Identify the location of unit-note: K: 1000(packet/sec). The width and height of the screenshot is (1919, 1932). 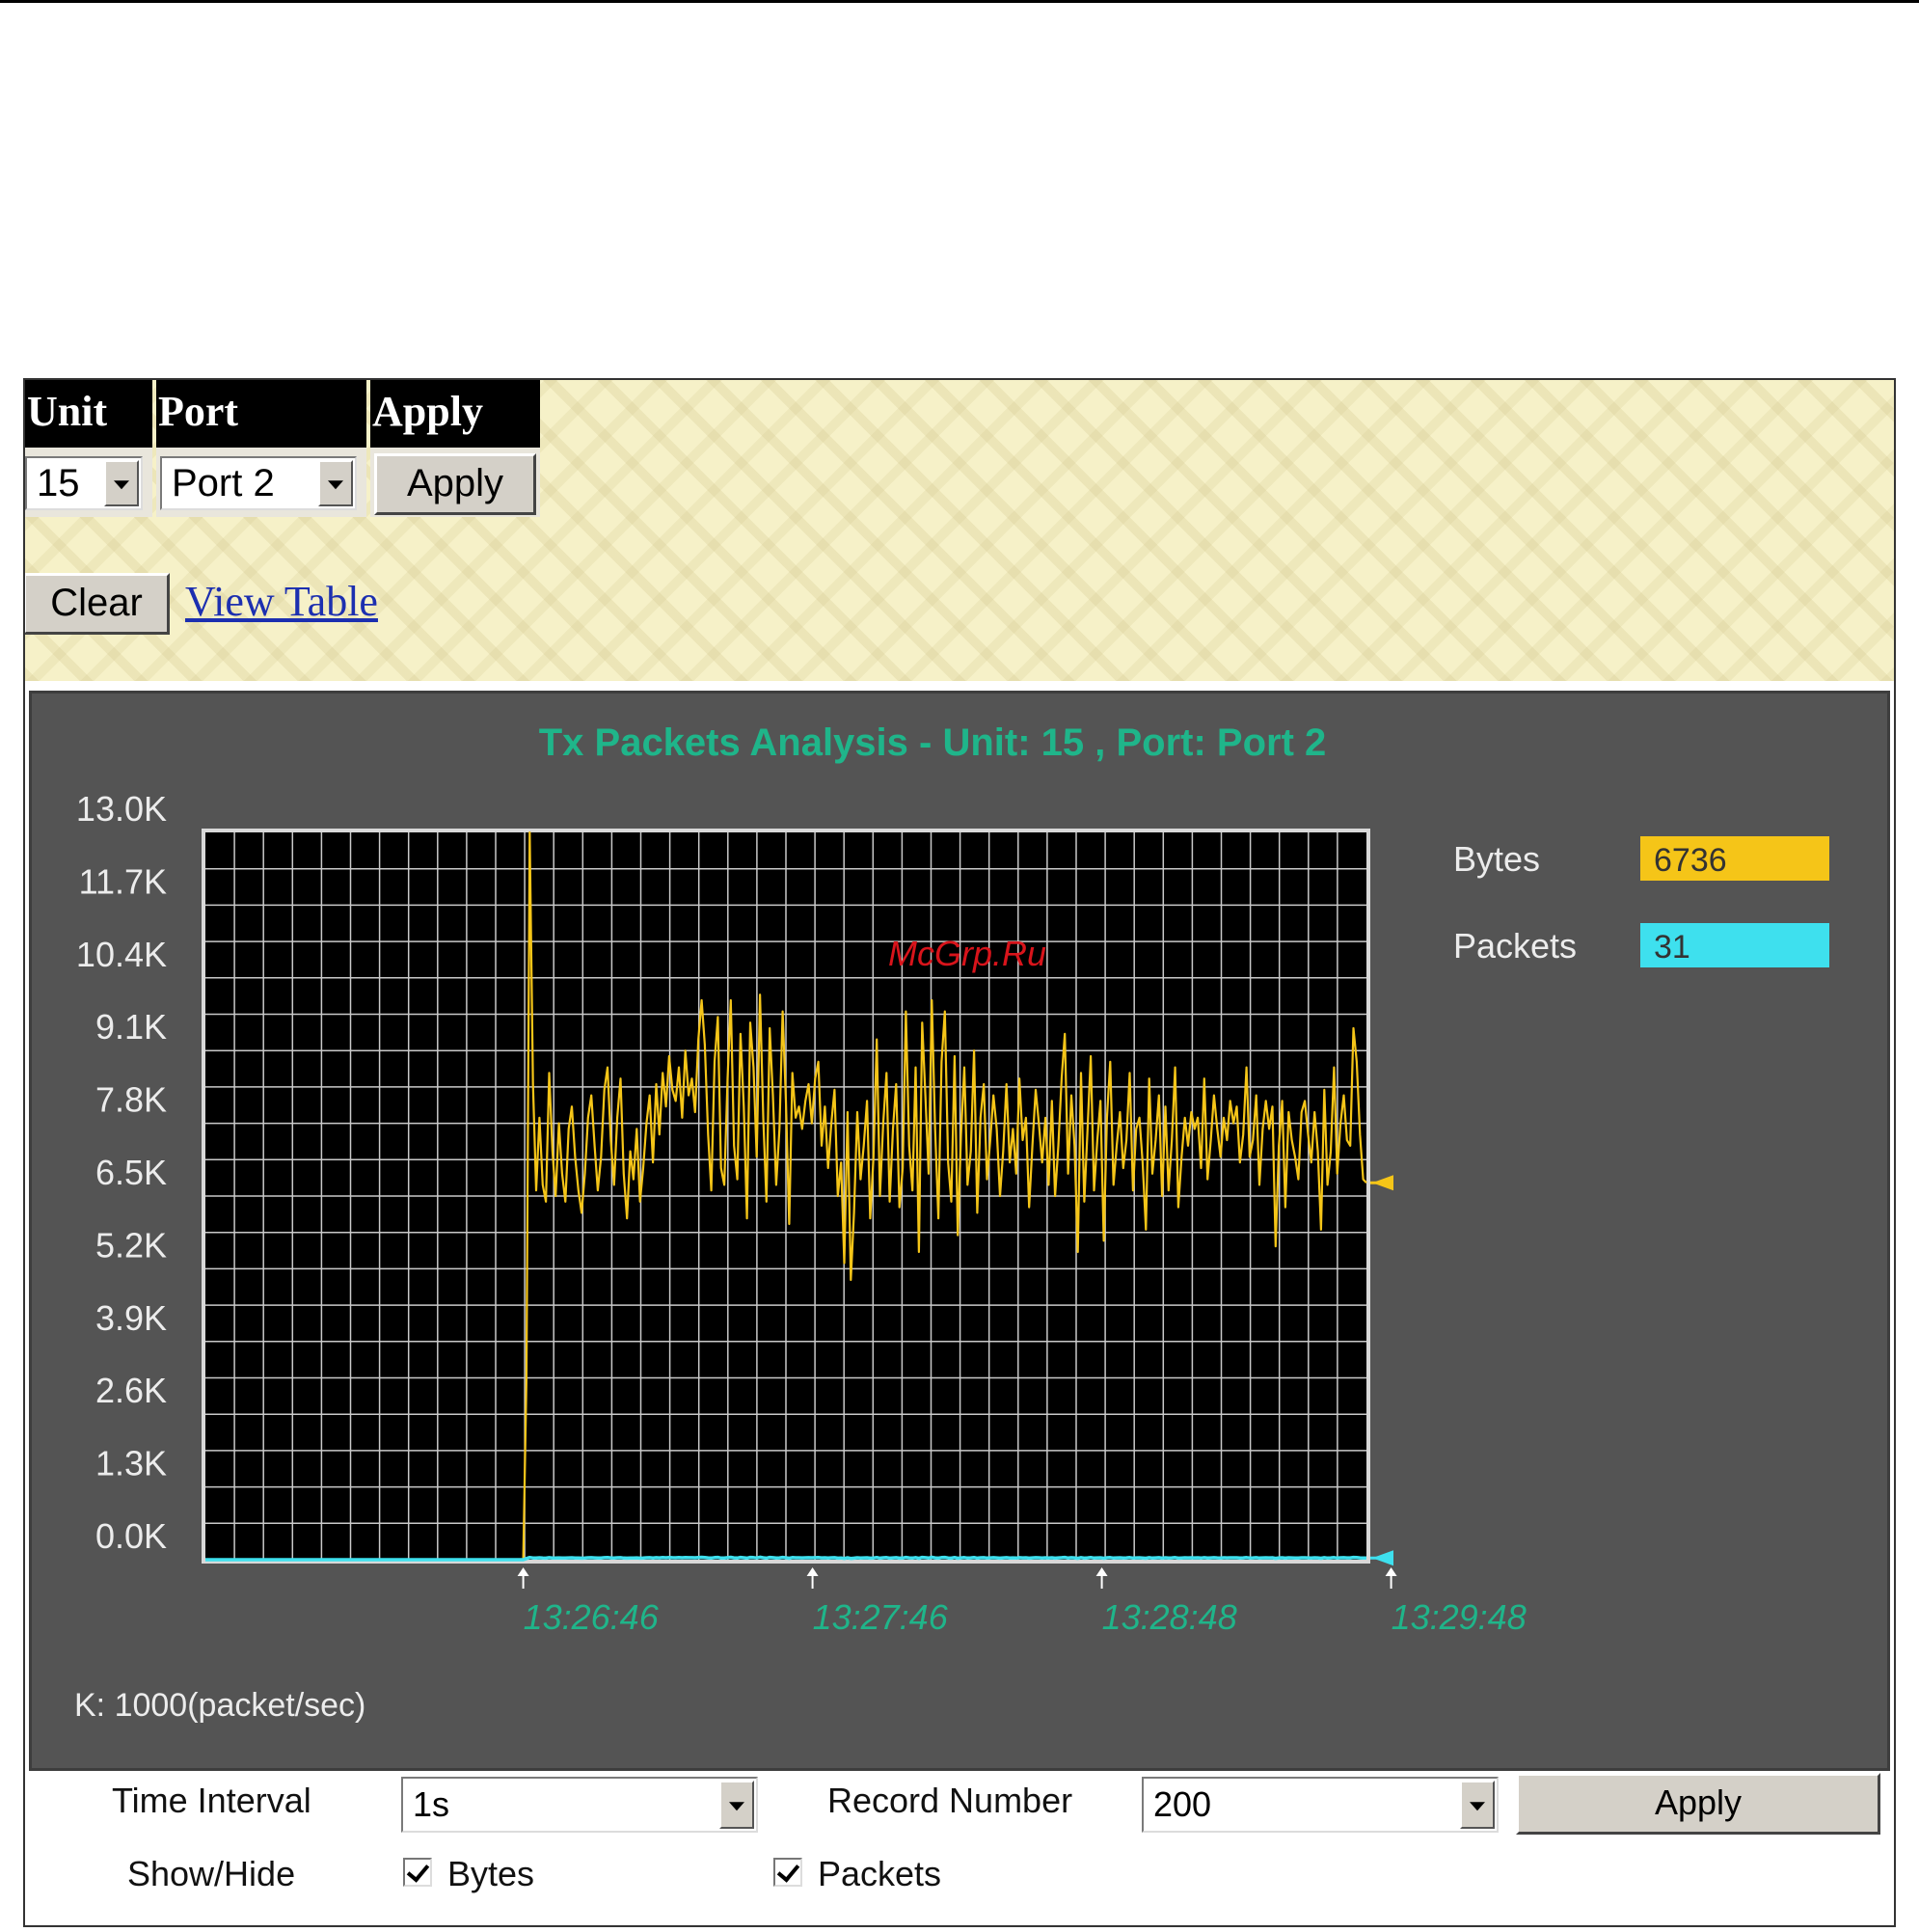
(219, 1705).